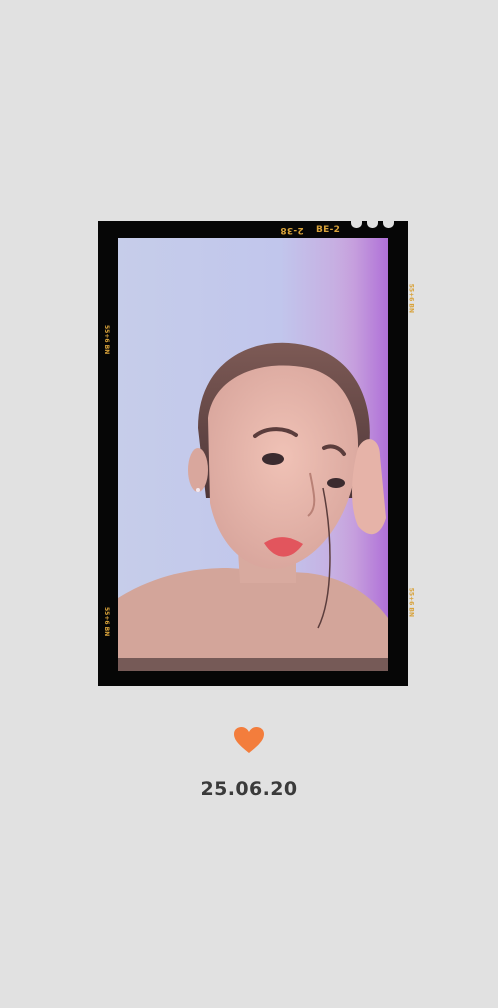 The height and width of the screenshot is (1008, 498). What do you see at coordinates (249, 740) in the screenshot?
I see `heart-icon` at bounding box center [249, 740].